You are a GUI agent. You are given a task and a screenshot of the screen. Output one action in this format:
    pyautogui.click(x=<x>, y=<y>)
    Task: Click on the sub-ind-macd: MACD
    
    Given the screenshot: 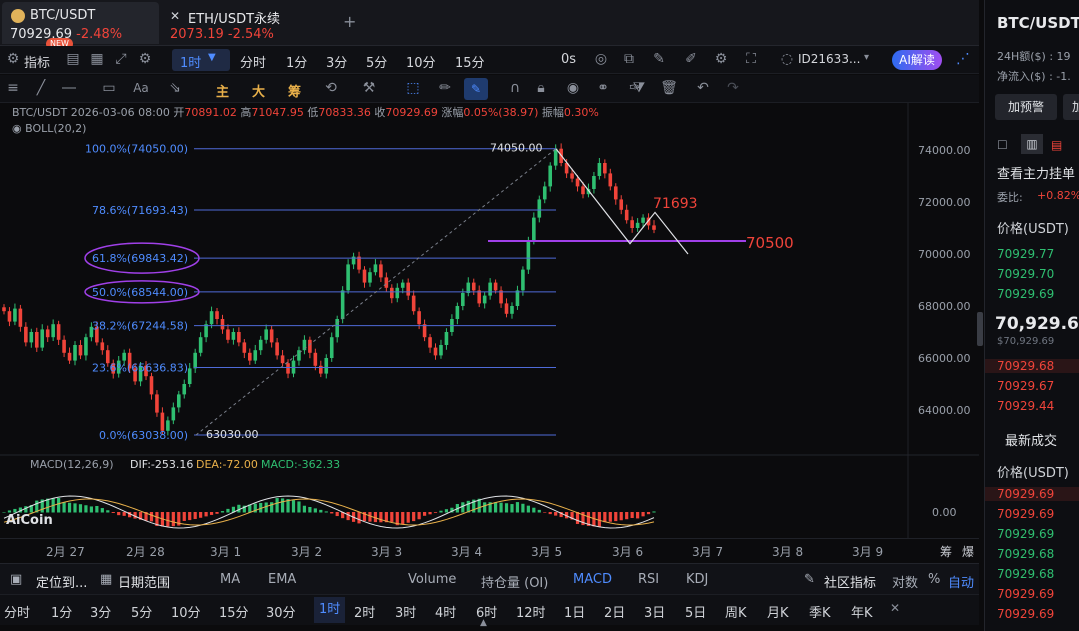 What is the action you would take?
    pyautogui.click(x=592, y=579)
    